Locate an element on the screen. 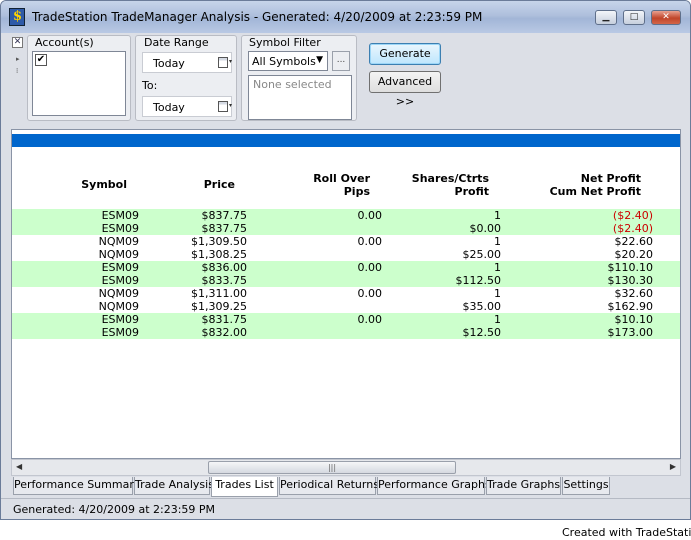 This screenshot has width=691, height=540. minimize-button: ▁ is located at coordinates (606, 17).